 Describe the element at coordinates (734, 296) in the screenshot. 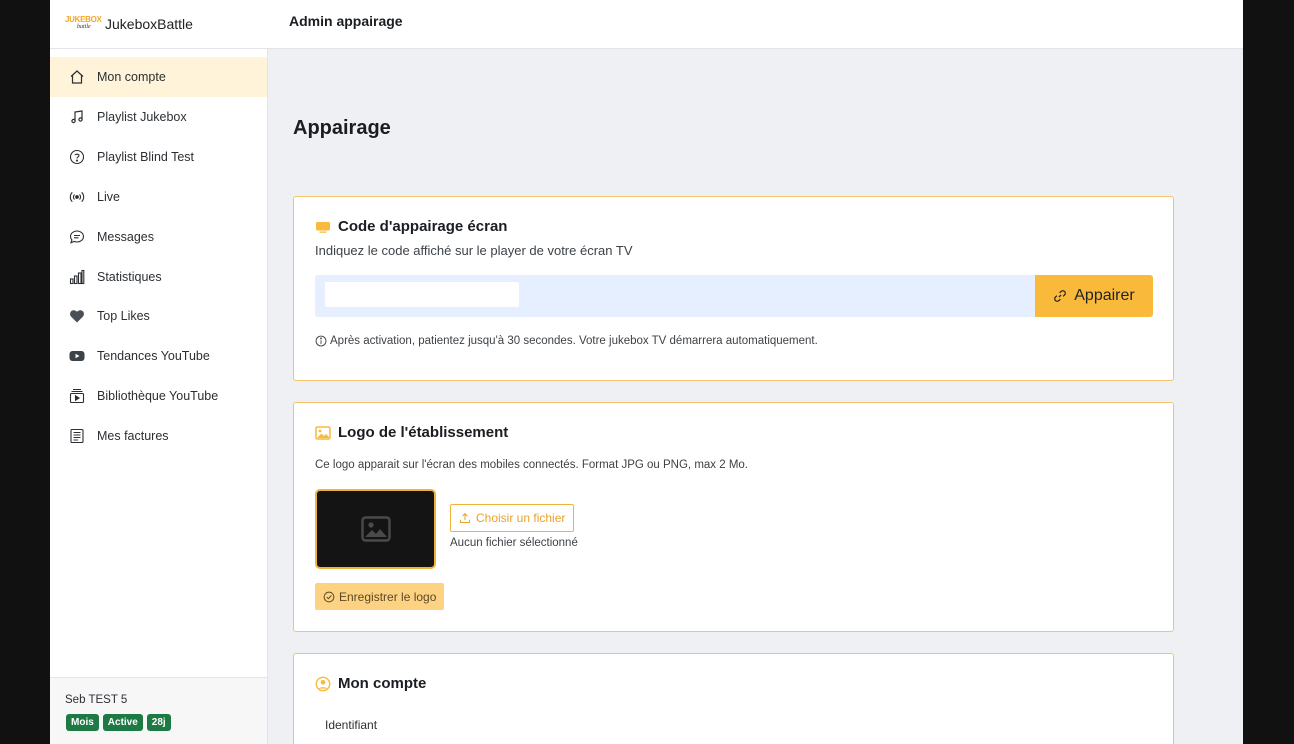

I see `pairing-row: Appairer` at that location.